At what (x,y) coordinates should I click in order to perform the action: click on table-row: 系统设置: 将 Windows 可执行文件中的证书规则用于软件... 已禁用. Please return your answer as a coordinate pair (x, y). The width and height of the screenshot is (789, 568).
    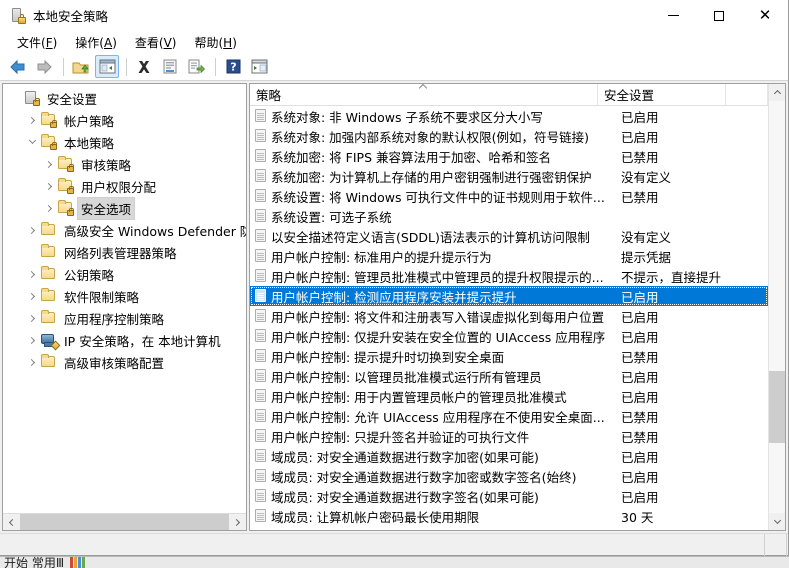
    Looking at the image, I should click on (509, 196).